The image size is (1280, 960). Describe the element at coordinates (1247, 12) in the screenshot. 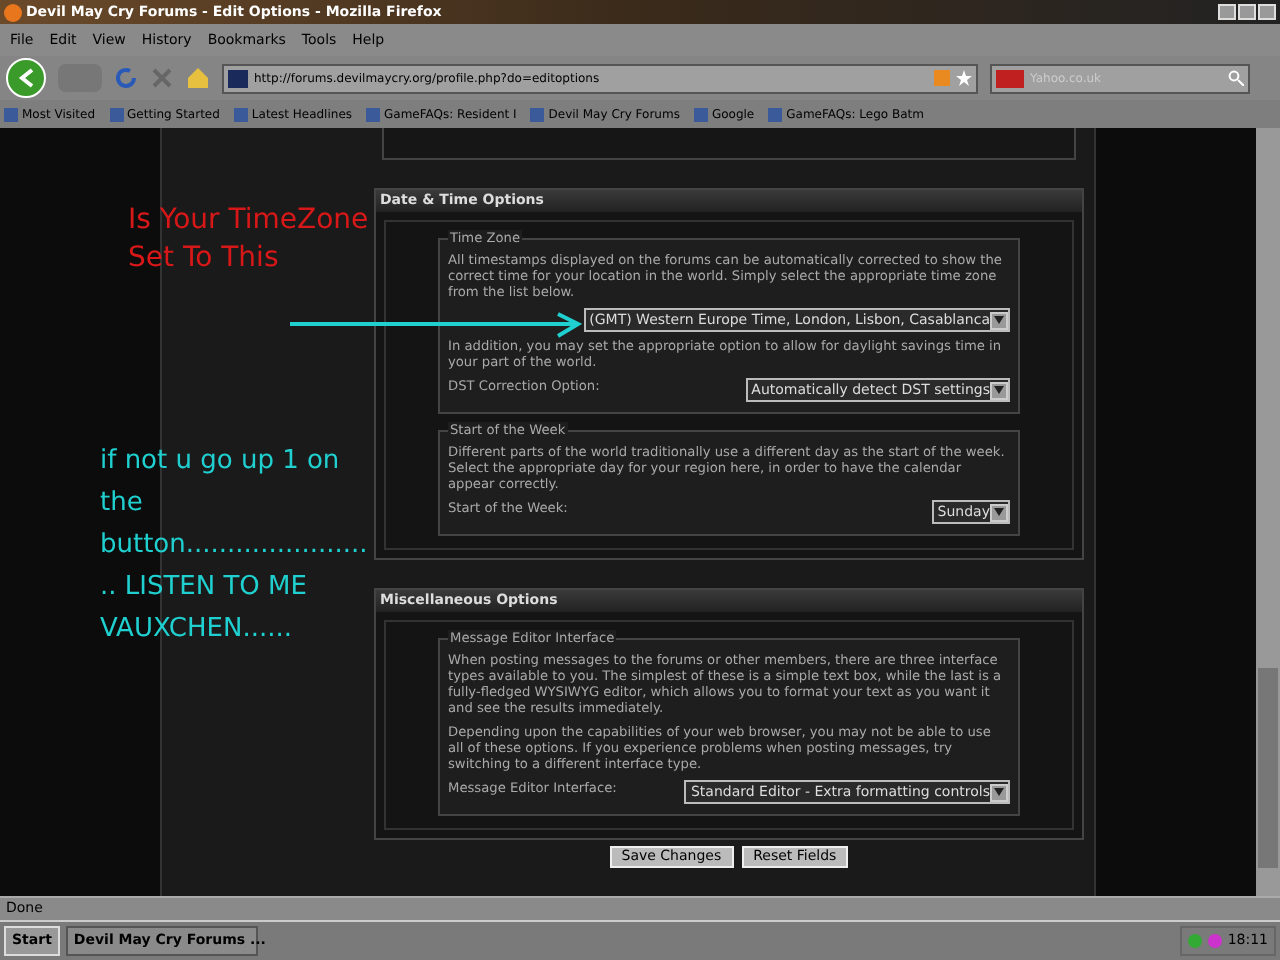

I see `maximize-button` at that location.